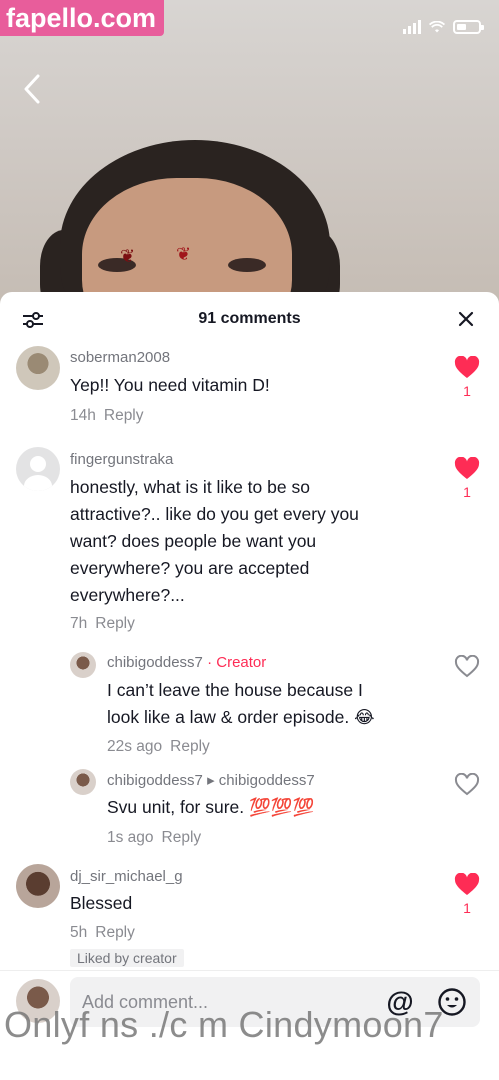  Describe the element at coordinates (468, 27) in the screenshot. I see `battery-icon` at that location.